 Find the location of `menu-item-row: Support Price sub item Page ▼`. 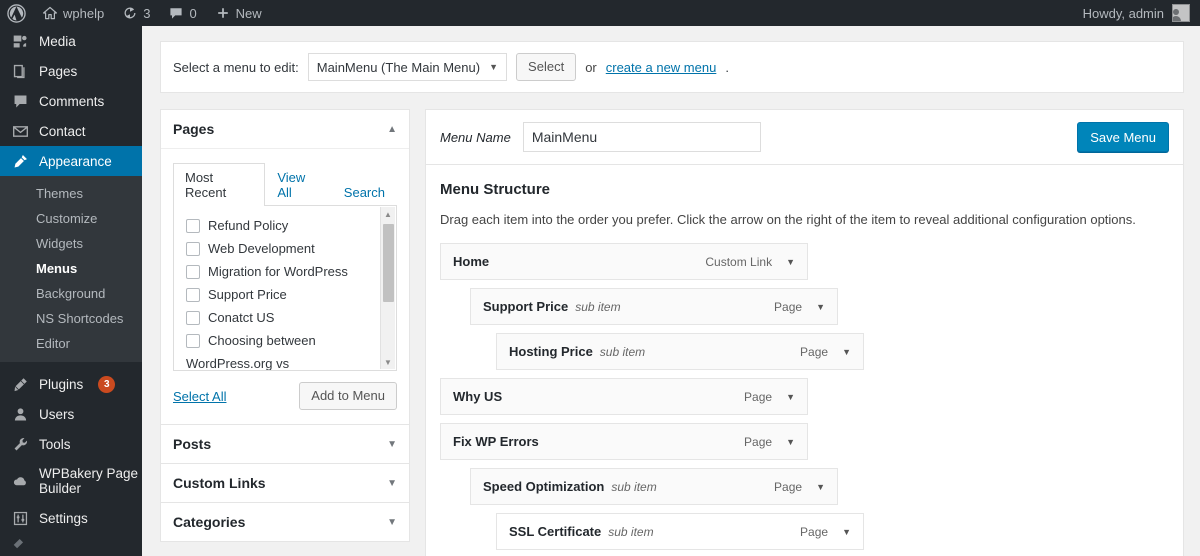

menu-item-row: Support Price sub item Page ▼ is located at coordinates (654, 306).